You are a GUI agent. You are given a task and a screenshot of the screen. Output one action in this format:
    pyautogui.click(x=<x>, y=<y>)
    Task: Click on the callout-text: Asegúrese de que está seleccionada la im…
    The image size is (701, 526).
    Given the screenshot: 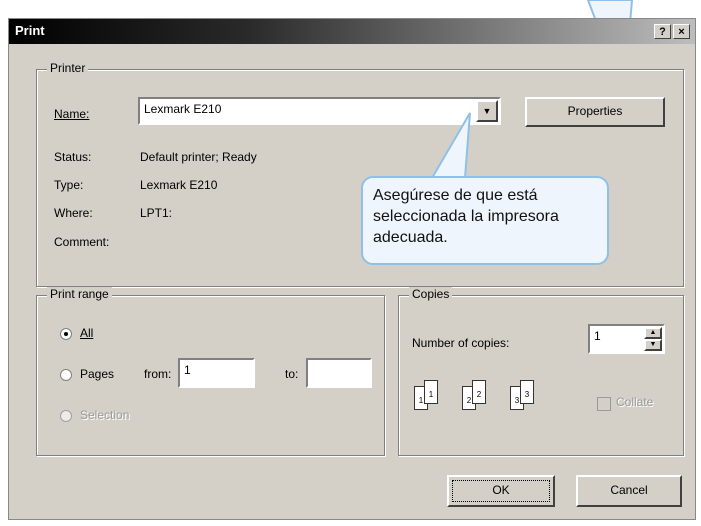 What is the action you would take?
    pyautogui.click(x=466, y=216)
    